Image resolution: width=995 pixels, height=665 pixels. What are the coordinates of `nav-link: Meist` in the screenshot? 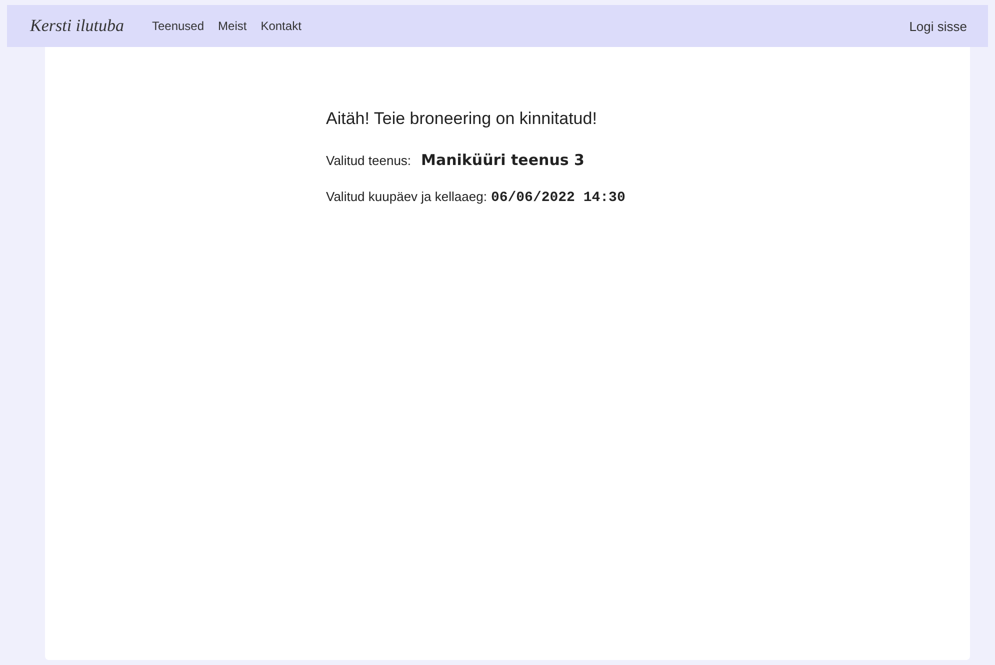 It's located at (232, 26).